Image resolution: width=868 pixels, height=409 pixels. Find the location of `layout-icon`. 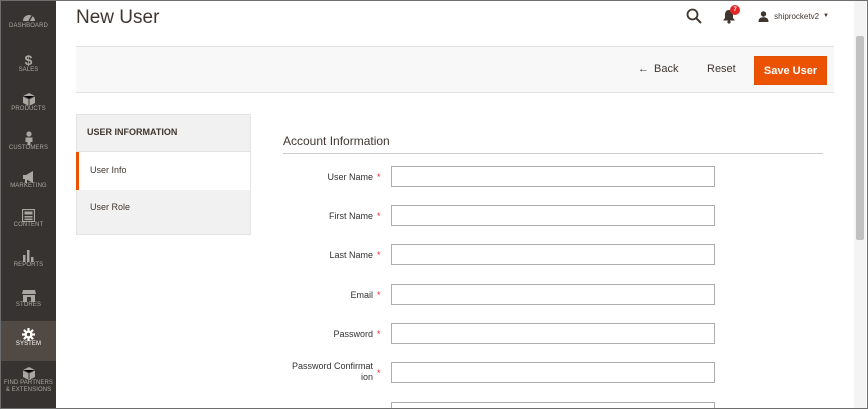

layout-icon is located at coordinates (28, 215).